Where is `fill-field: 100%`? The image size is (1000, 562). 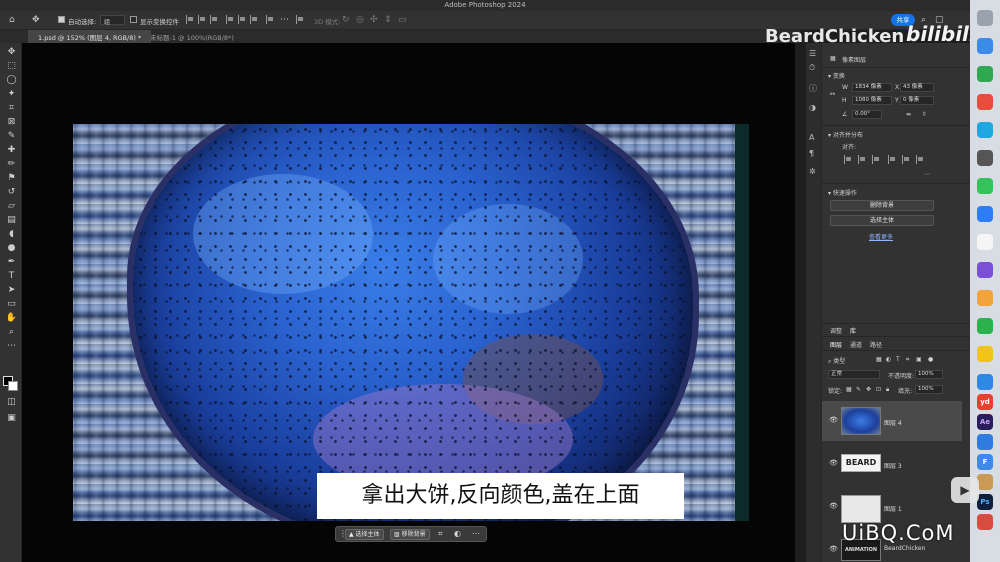 fill-field: 100% is located at coordinates (929, 389).